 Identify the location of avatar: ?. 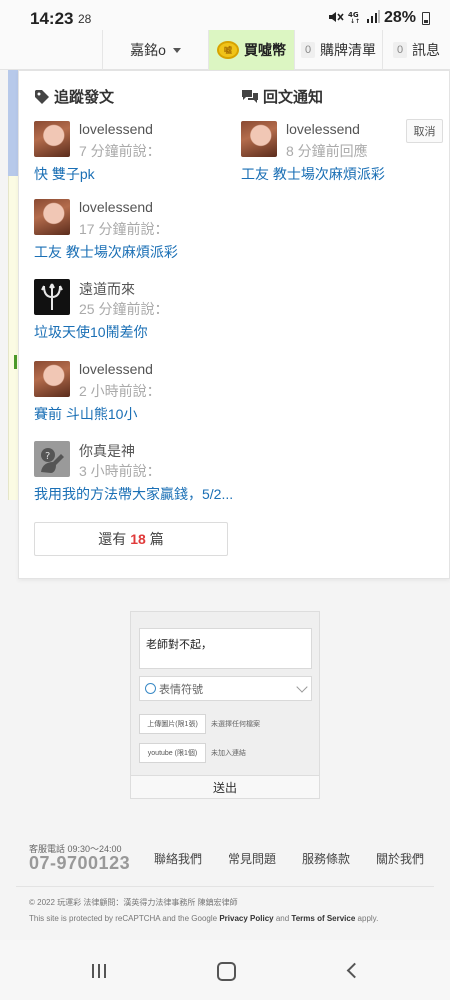
(52, 459).